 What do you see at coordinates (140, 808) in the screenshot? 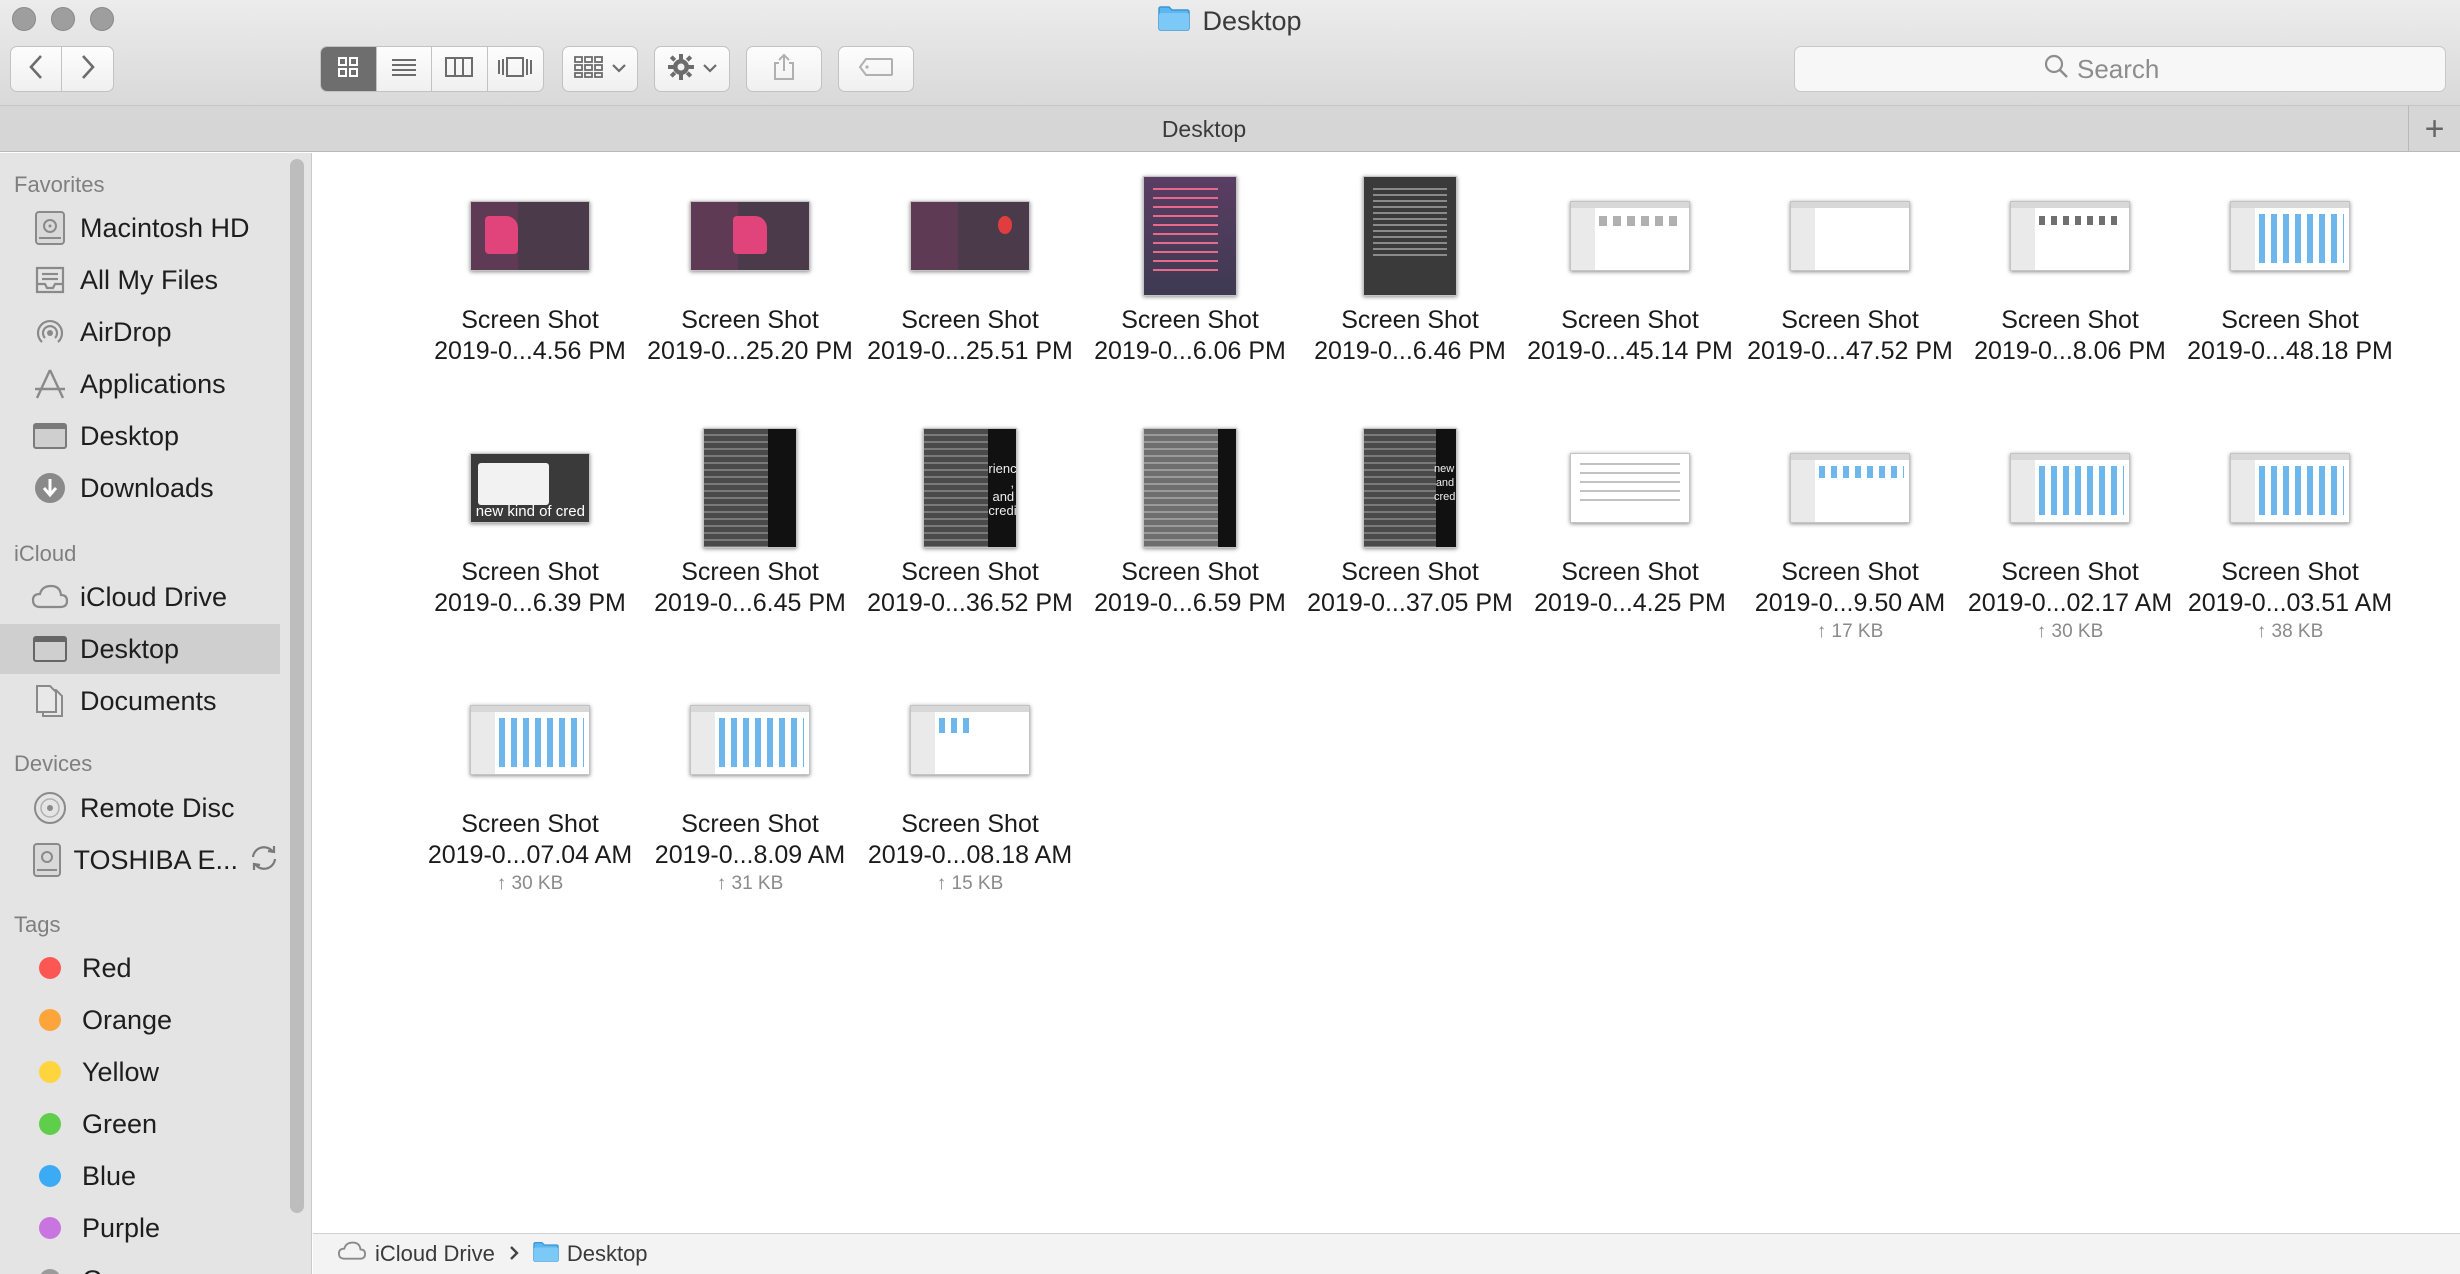
I see `sidebar-item-remote-disc: Remote Disc` at bounding box center [140, 808].